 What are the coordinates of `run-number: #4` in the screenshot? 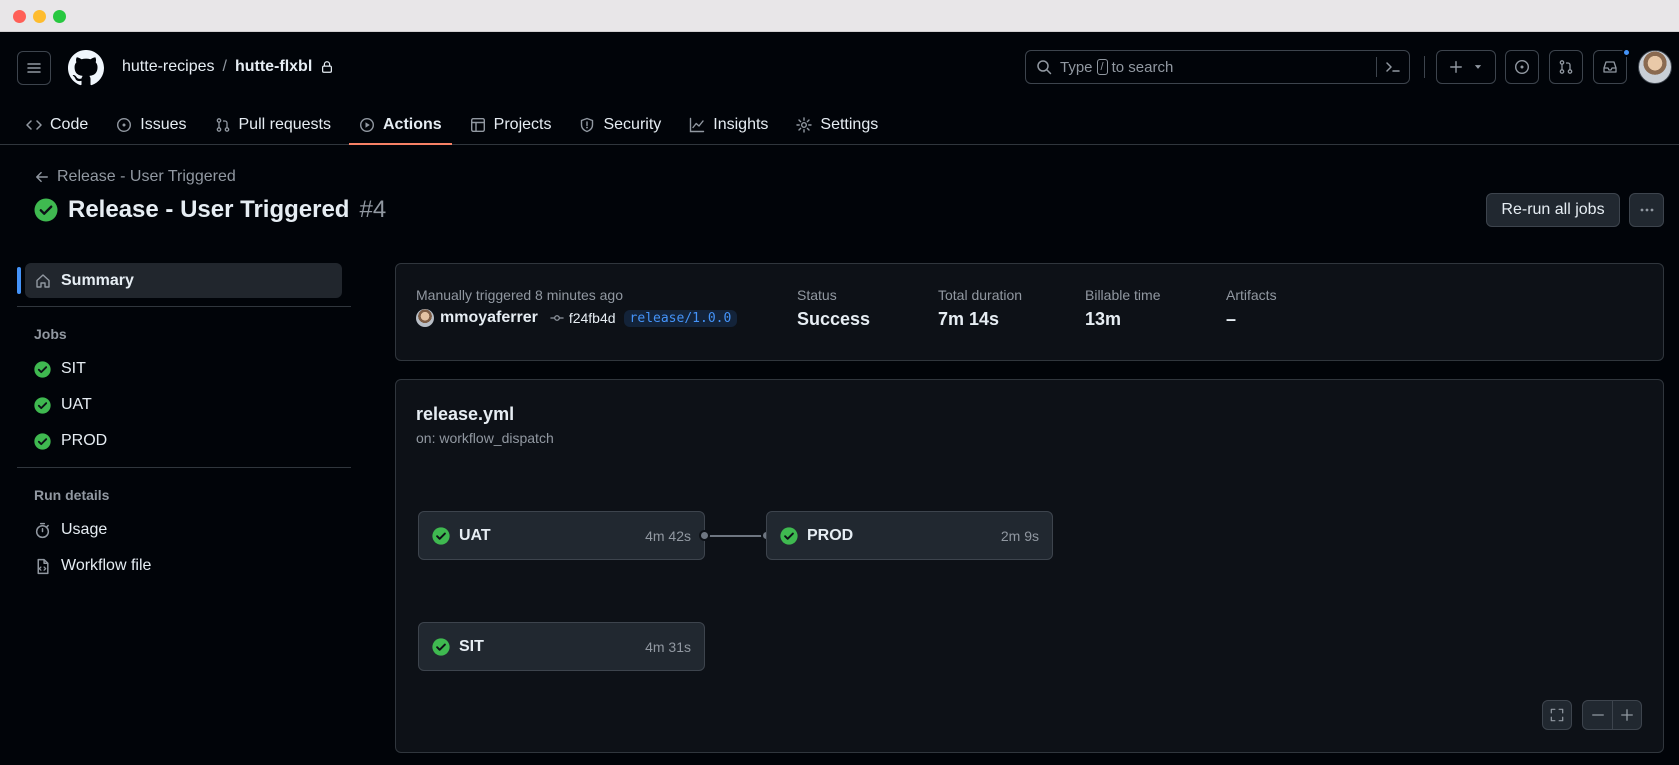 It's located at (373, 209).